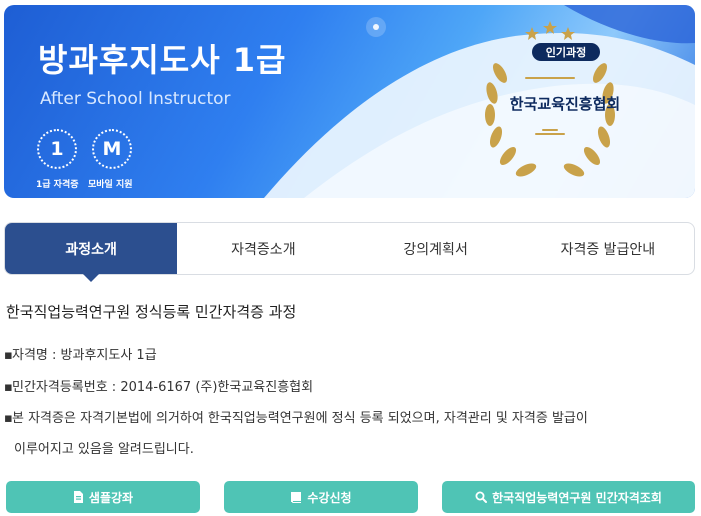  I want to click on mobile-badge-icon: M, so click(112, 149).